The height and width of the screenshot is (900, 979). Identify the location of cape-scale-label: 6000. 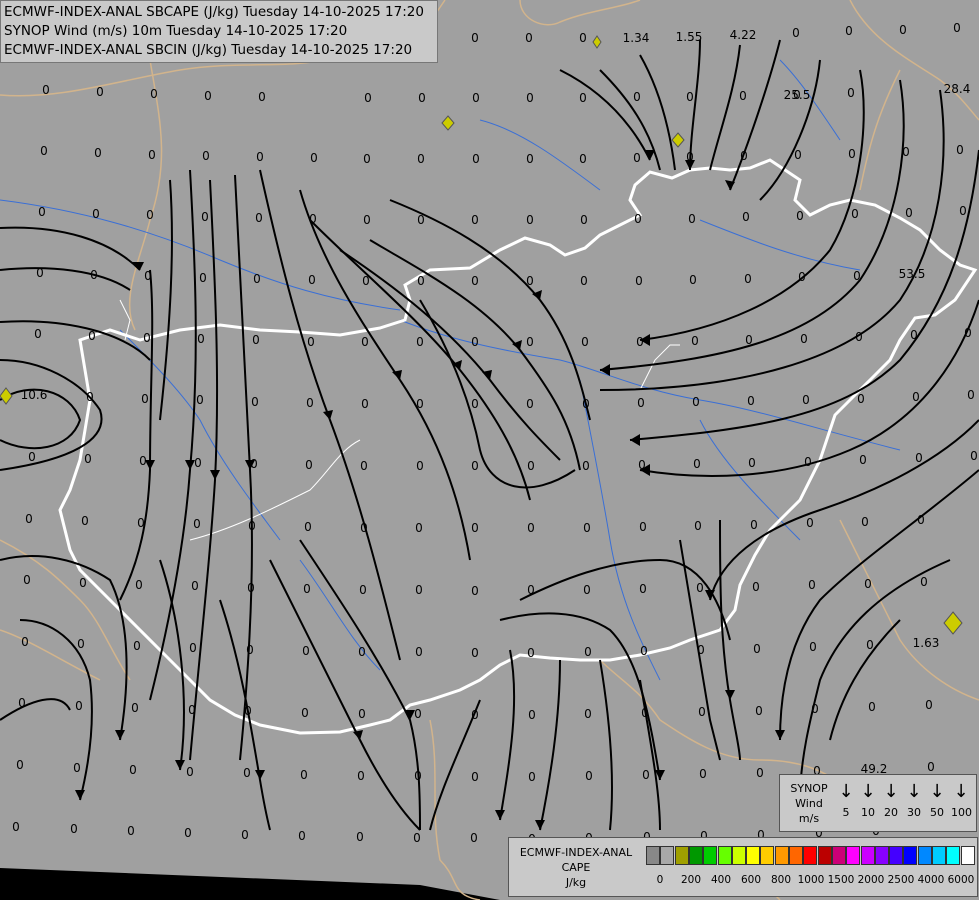
(961, 880).